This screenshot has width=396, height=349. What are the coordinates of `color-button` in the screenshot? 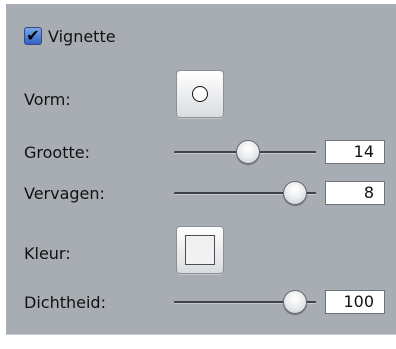 It's located at (200, 250).